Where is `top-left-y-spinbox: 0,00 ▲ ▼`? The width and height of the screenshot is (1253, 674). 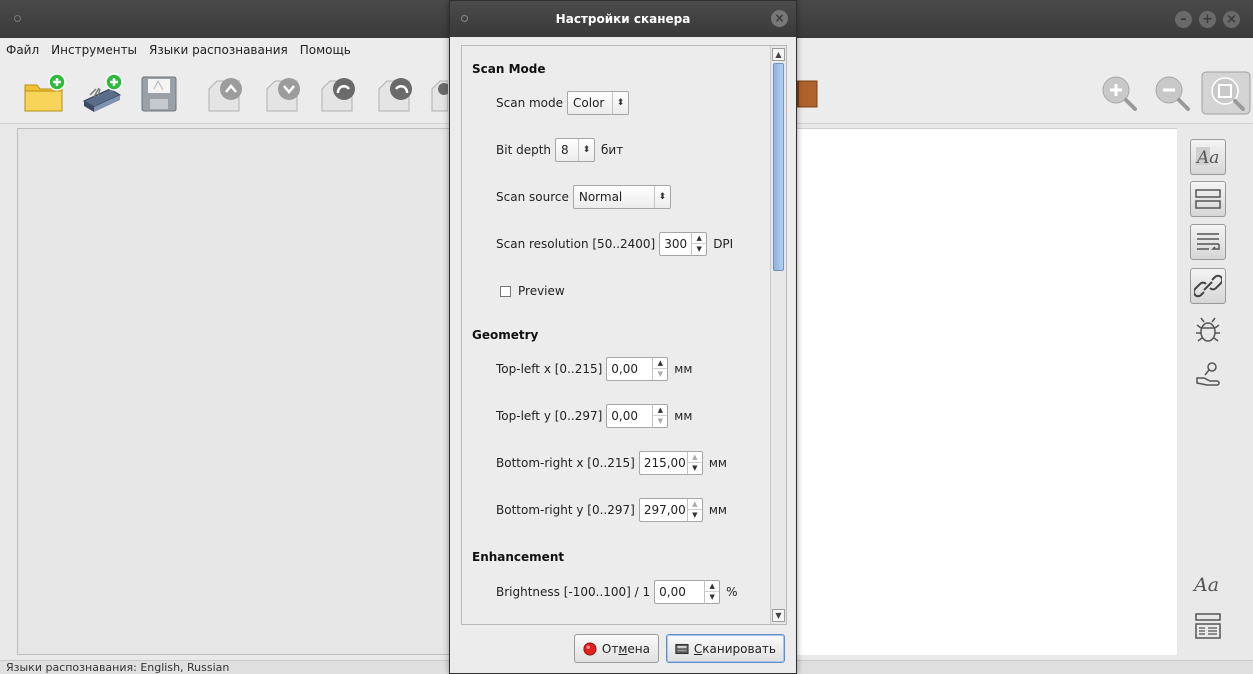
top-left-y-spinbox: 0,00 ▲ ▼ is located at coordinates (637, 416).